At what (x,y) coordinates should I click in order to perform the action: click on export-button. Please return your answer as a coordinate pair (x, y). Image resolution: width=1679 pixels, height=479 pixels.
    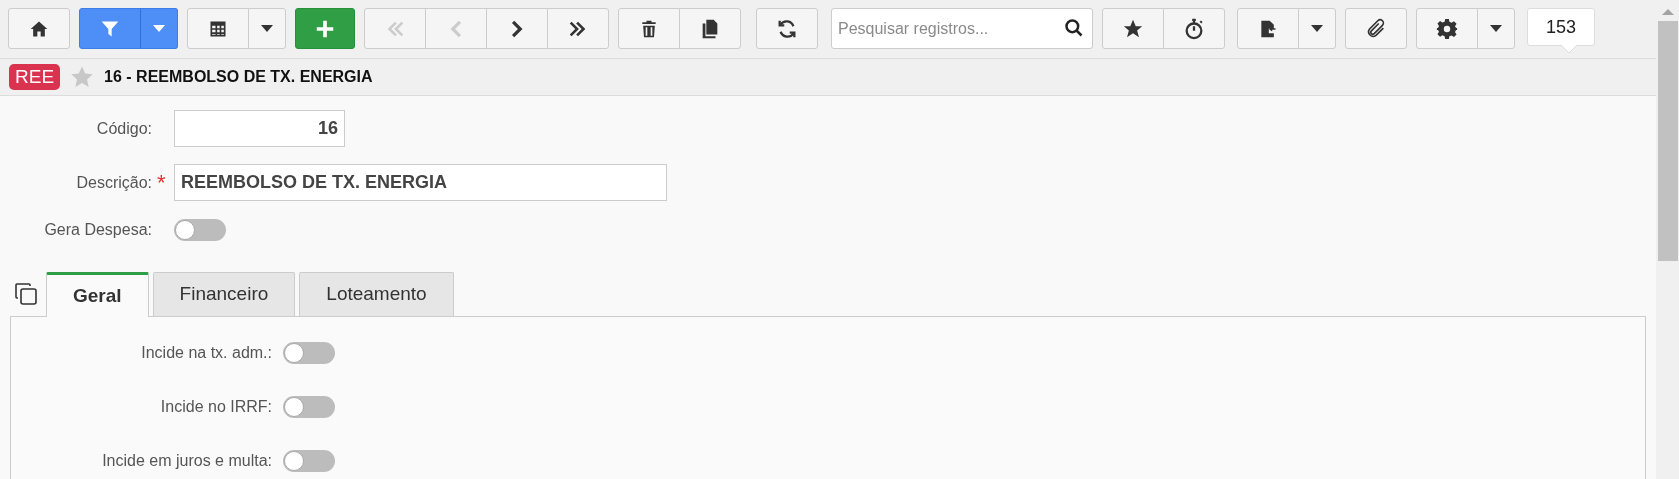
    Looking at the image, I should click on (1268, 28).